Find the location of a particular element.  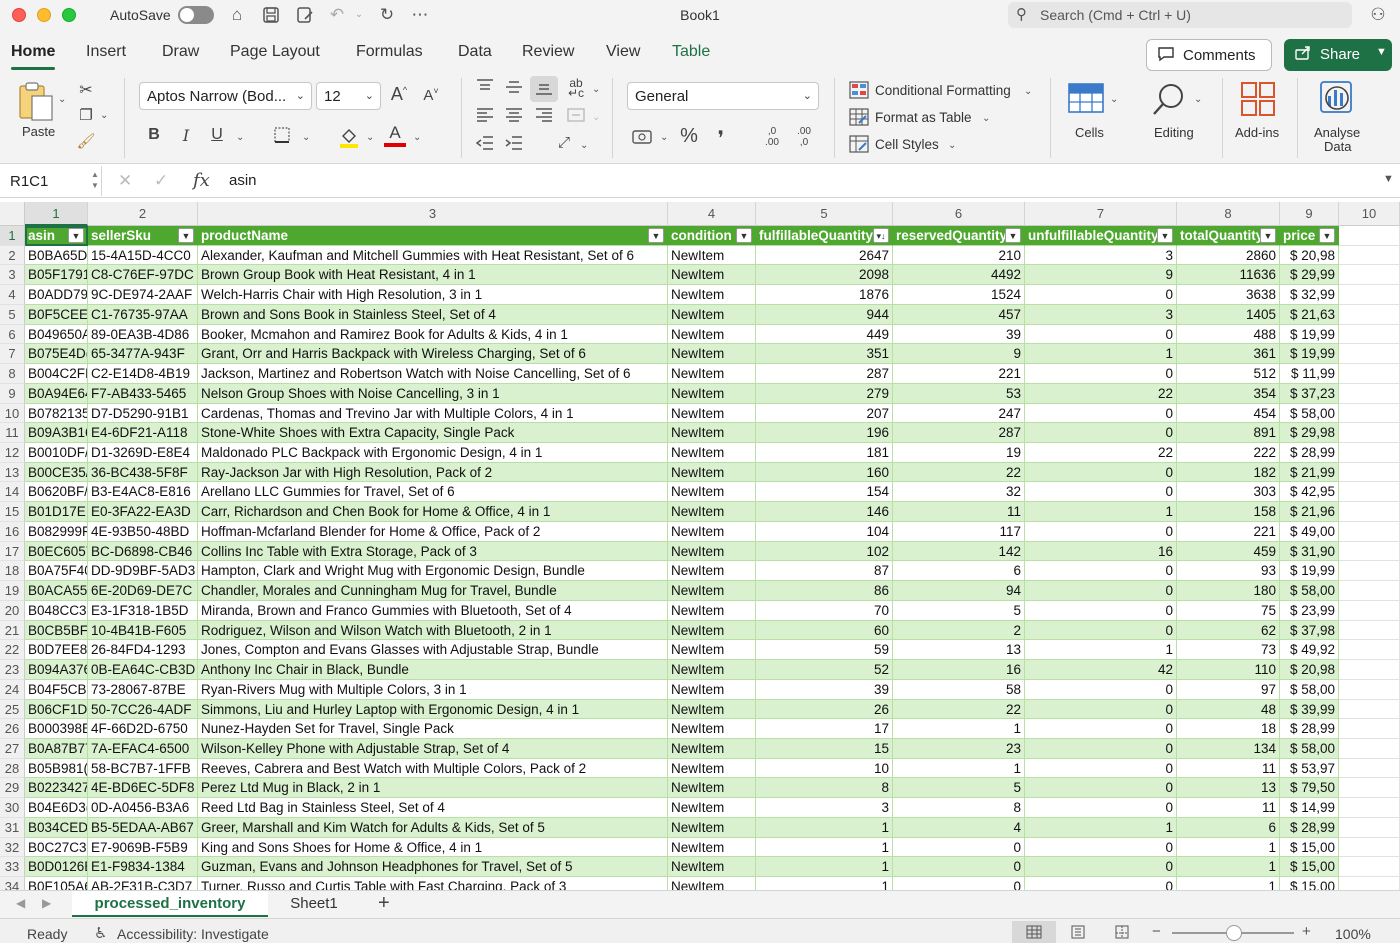

table-cell: 89-0EA3B-4D86 is located at coordinates (143, 334).